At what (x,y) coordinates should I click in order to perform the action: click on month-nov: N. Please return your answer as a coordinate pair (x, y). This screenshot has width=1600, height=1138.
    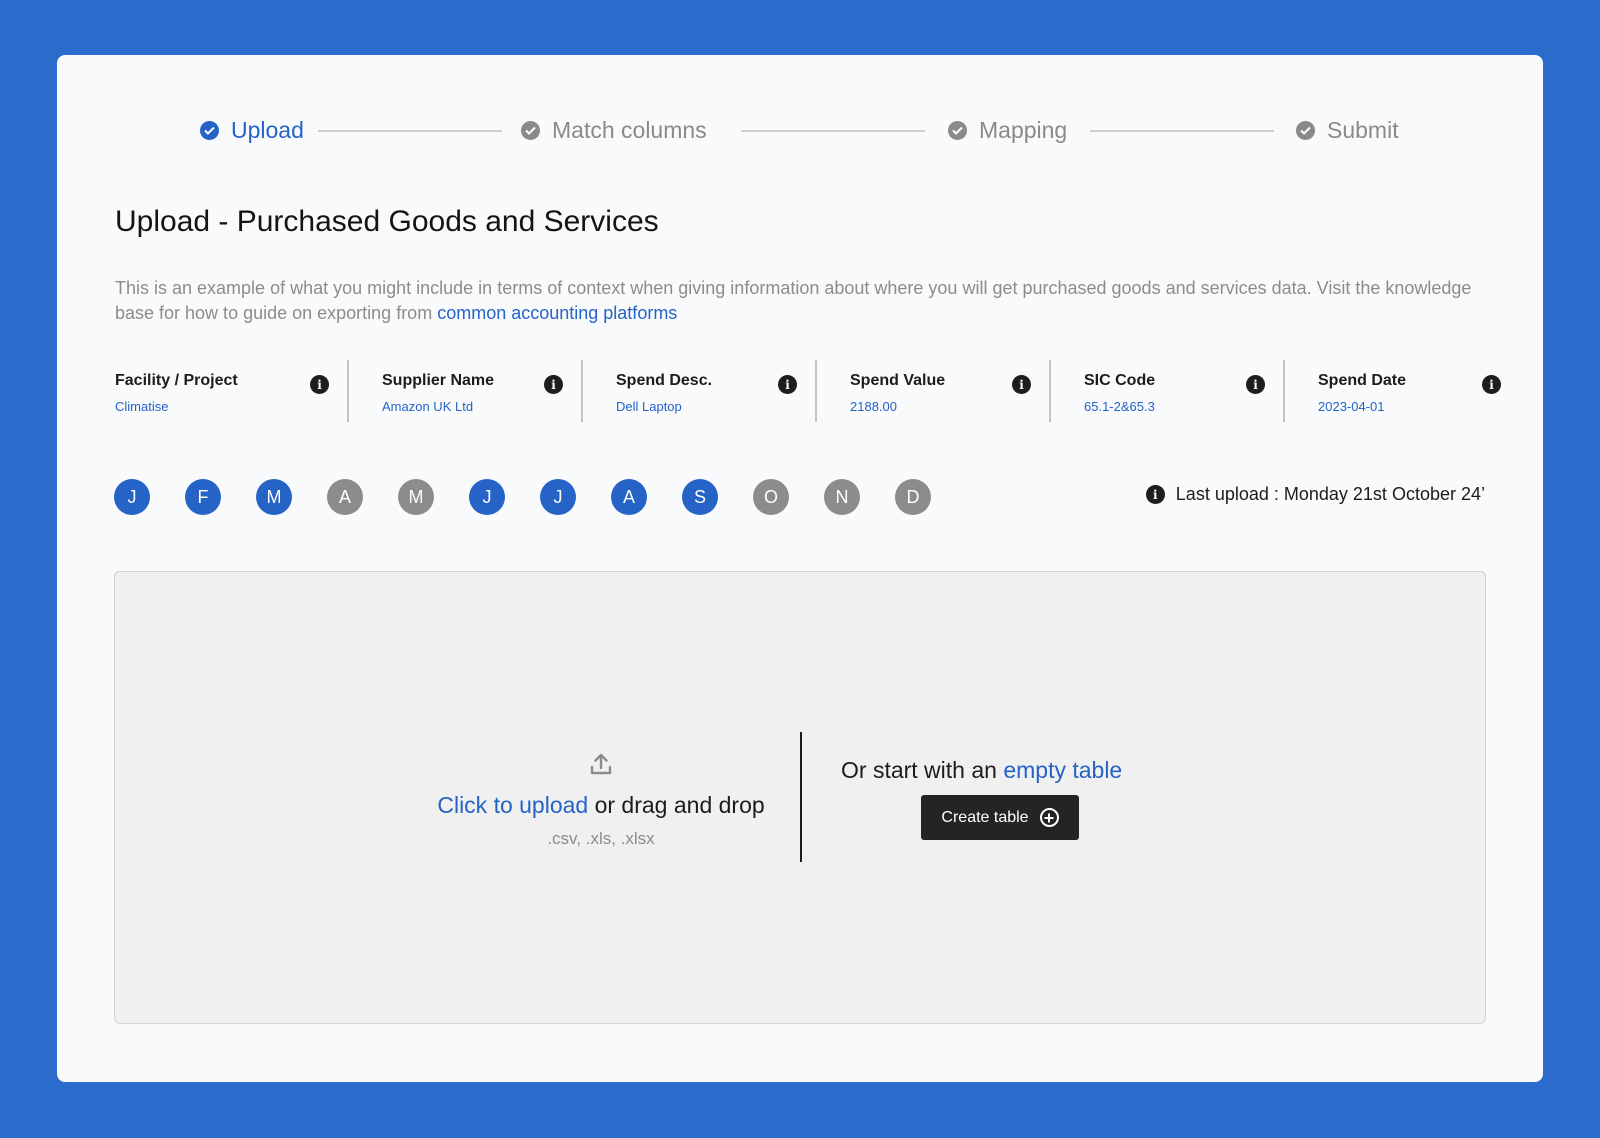
    Looking at the image, I should click on (842, 497).